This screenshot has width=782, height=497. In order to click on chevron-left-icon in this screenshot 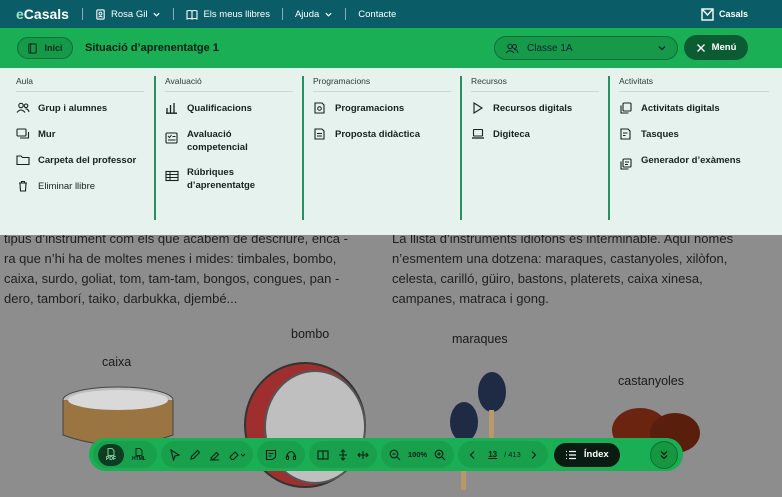, I will do `click(472, 454)`.